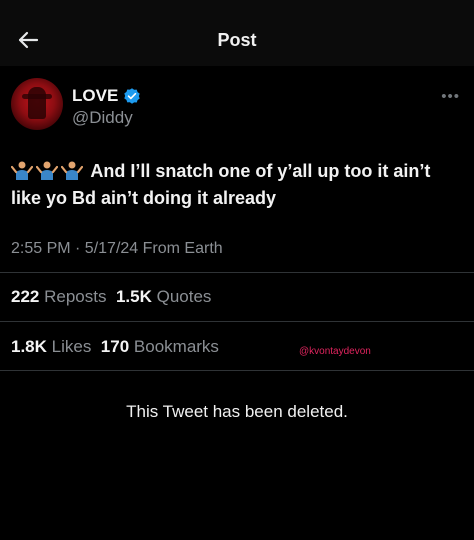 Image resolution: width=474 pixels, height=540 pixels. I want to click on bookmarks-stat: 170 Bookmarks, so click(160, 346).